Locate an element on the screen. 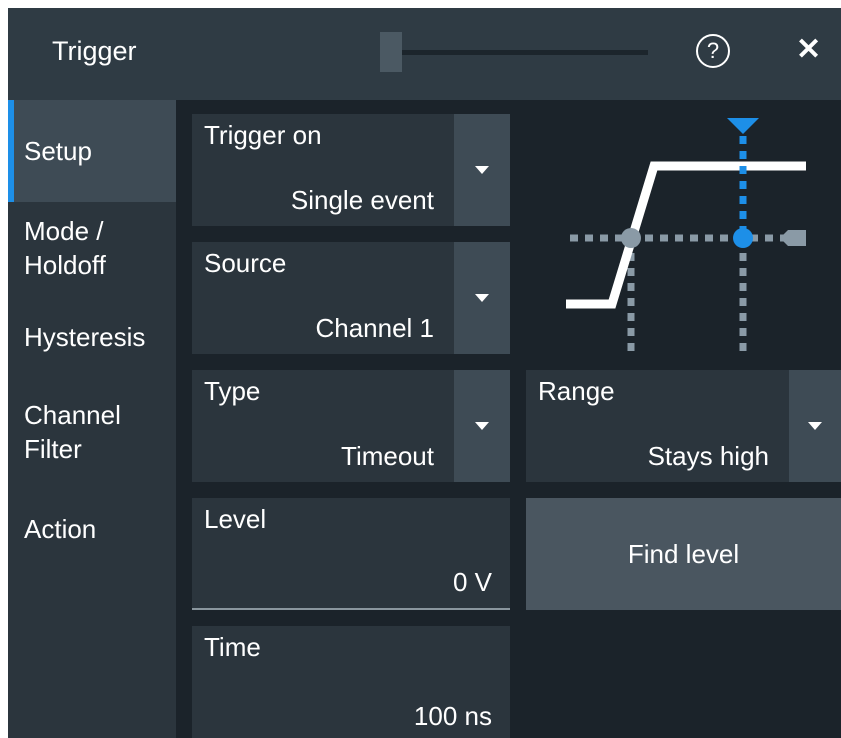 Image resolution: width=841 pixels, height=738 pixels. find-level-button: Find level is located at coordinates (683, 554).